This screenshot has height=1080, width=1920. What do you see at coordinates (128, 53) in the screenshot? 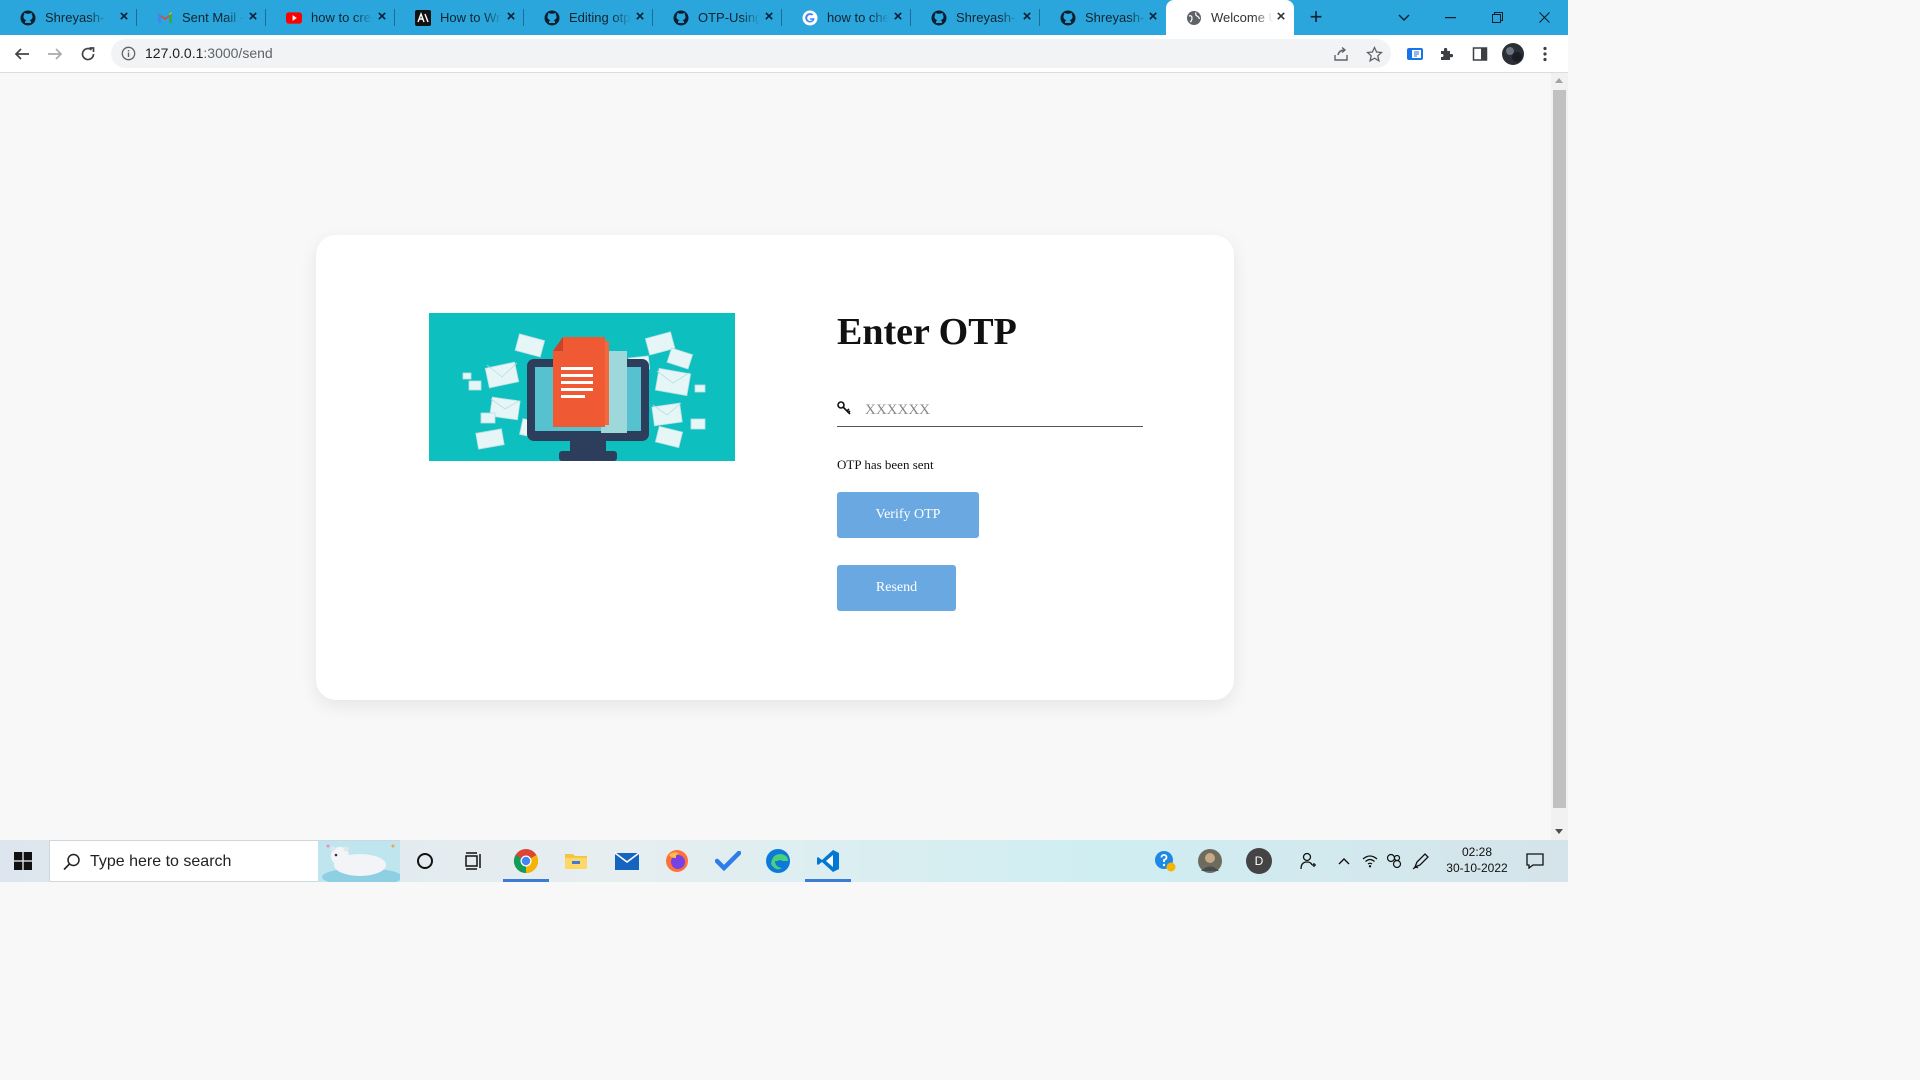
I see `info-icon` at bounding box center [128, 53].